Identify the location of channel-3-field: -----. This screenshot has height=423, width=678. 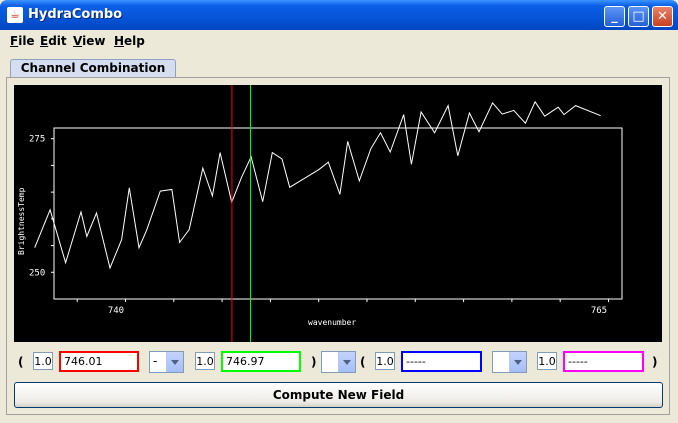
(441, 361).